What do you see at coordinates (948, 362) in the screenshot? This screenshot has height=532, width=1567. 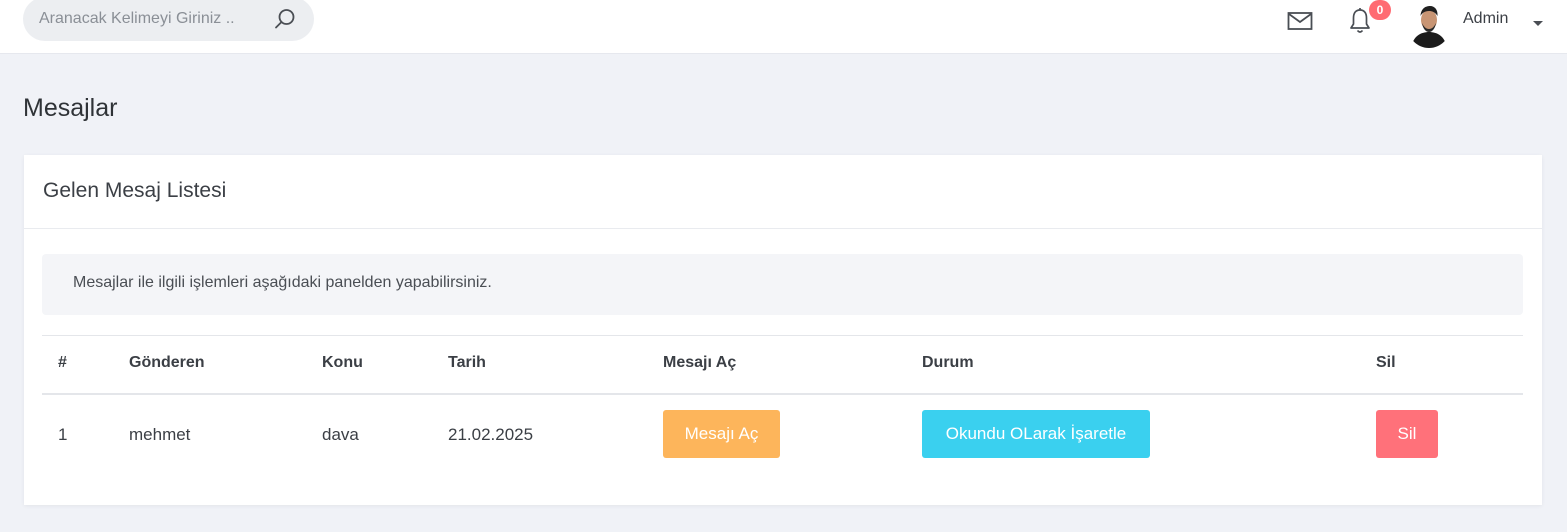 I see `column-header-status: Durum` at bounding box center [948, 362].